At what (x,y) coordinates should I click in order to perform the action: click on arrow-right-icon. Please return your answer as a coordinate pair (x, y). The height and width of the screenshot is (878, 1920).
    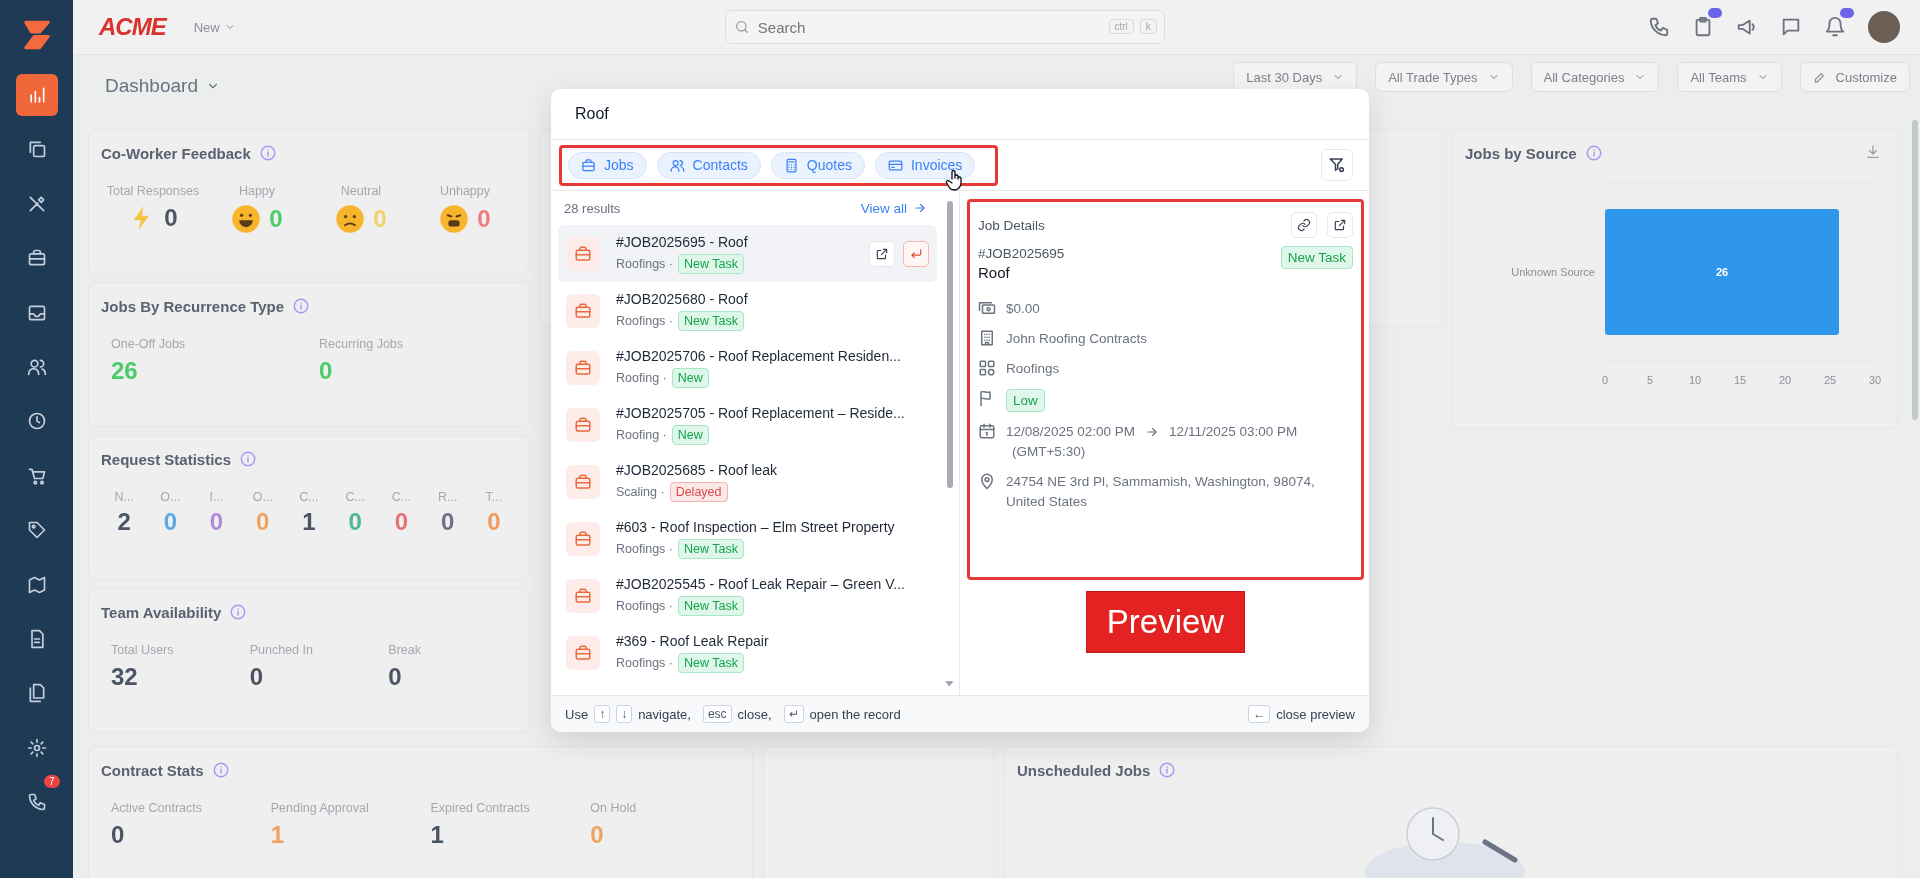
    Looking at the image, I should click on (920, 208).